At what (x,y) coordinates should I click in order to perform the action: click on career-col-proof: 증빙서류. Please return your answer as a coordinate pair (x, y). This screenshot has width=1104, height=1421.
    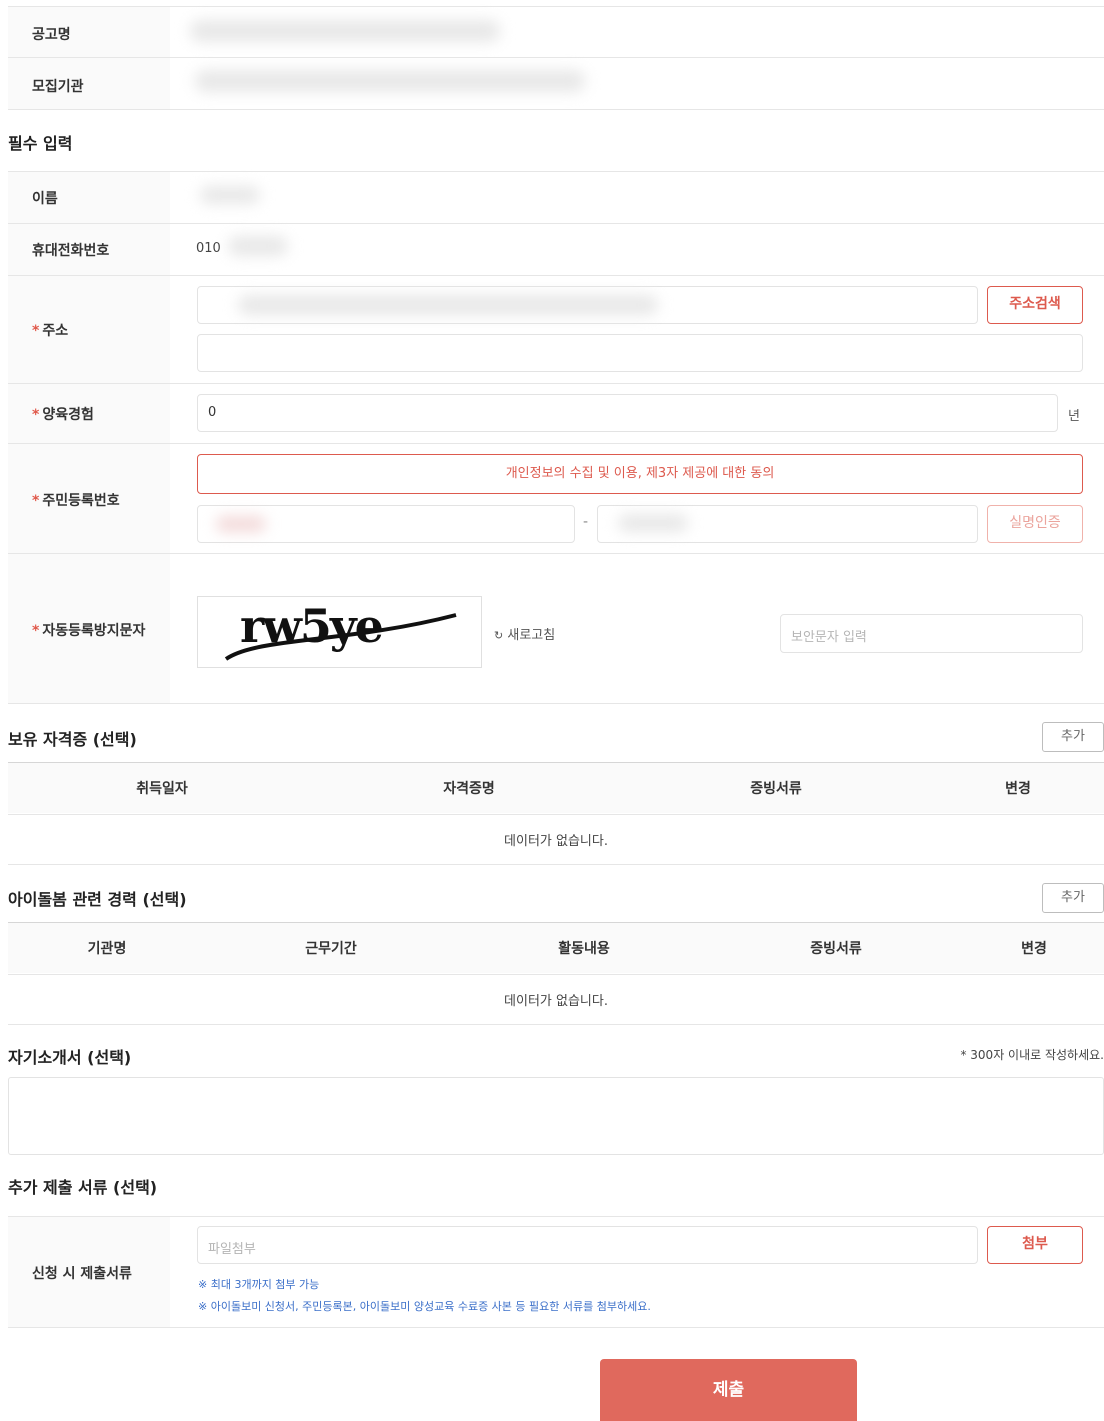
    Looking at the image, I should click on (836, 949).